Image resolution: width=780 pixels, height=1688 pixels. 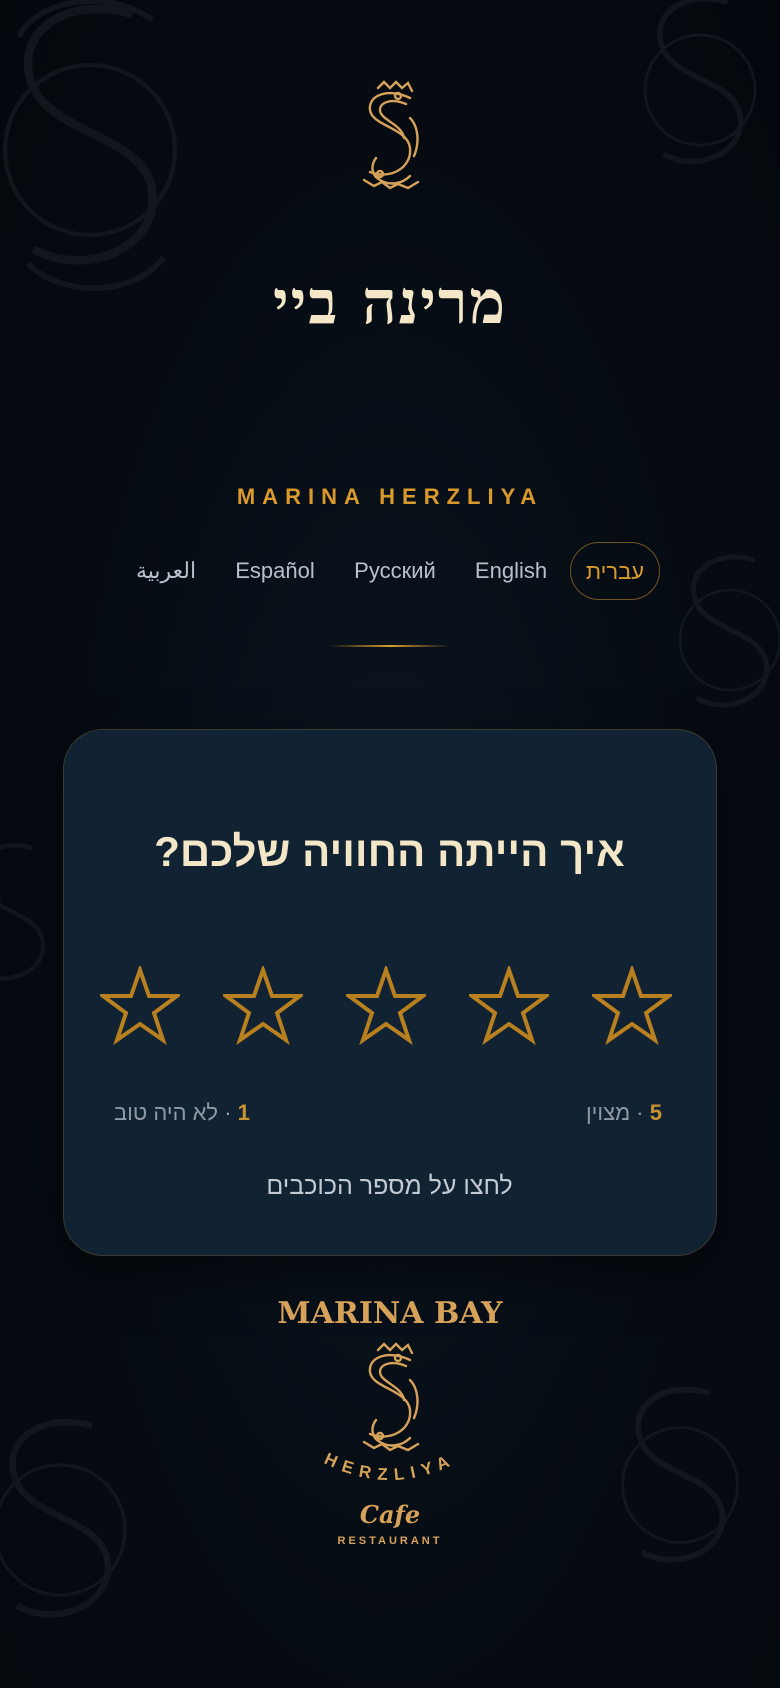 I want to click on footer-brand-name: MARINA BAY, so click(x=390, y=1313).